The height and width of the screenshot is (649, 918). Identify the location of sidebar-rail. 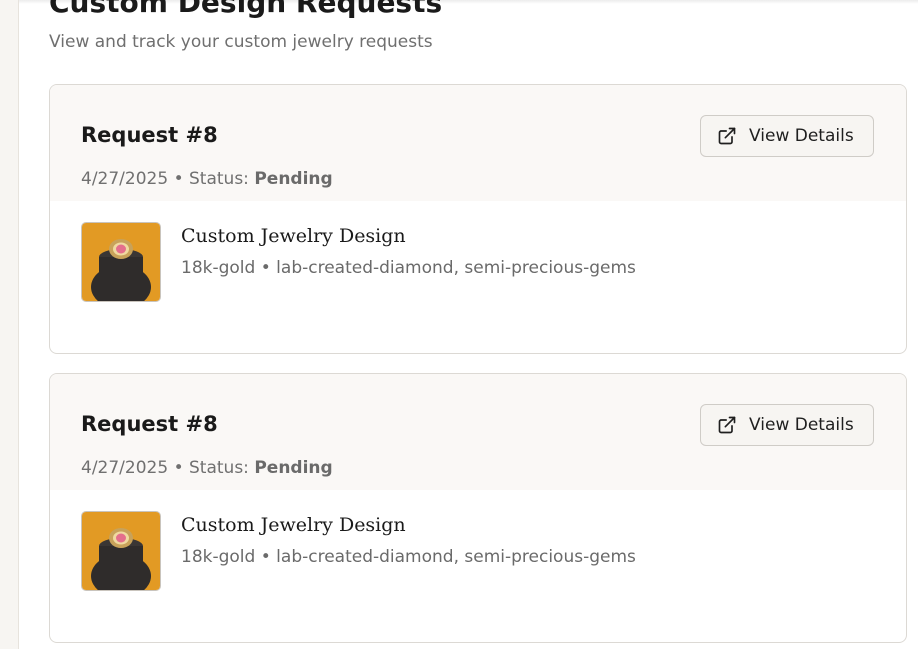
(9, 324).